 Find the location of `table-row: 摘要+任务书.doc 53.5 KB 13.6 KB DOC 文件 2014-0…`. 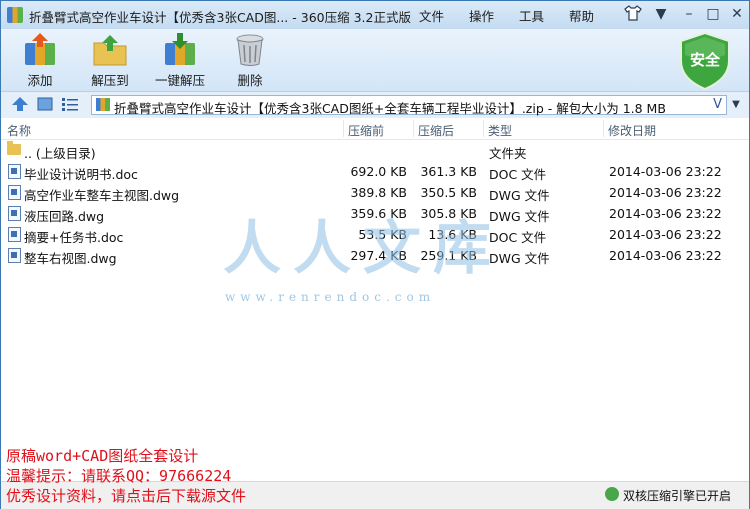

table-row: 摘要+任务书.doc 53.5 KB 13.6 KB DOC 文件 2014-0… is located at coordinates (375, 234).